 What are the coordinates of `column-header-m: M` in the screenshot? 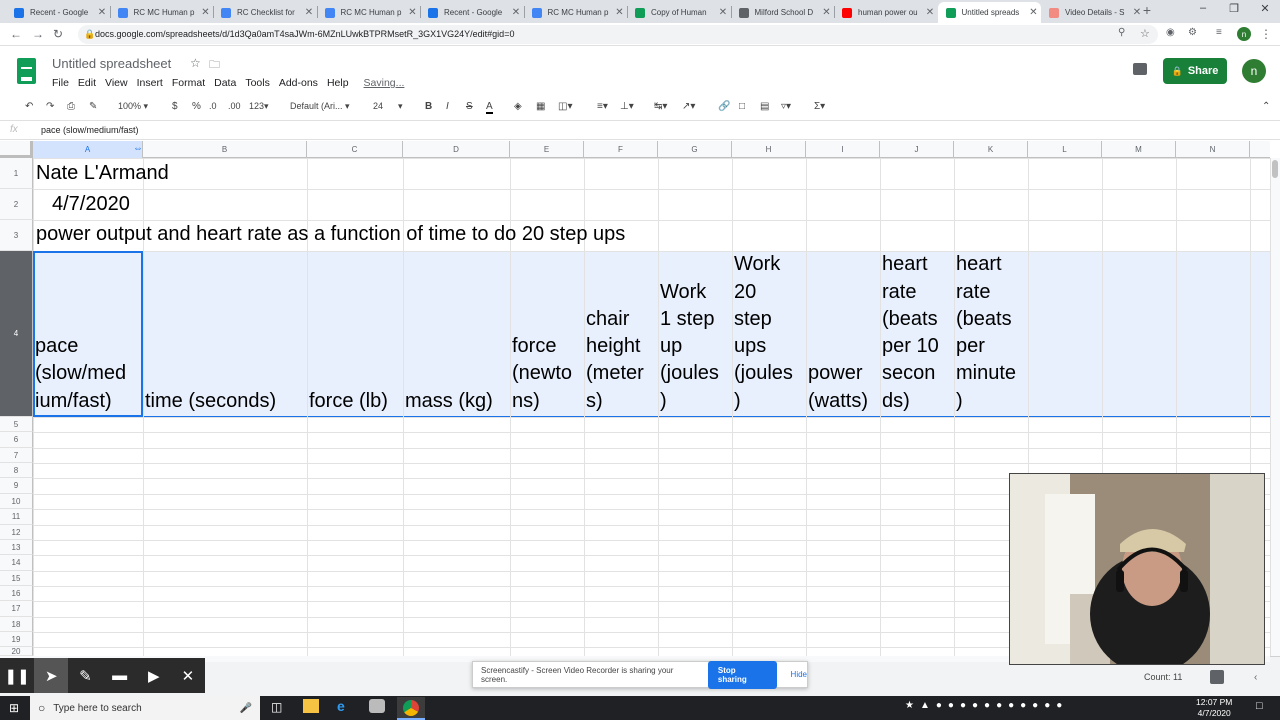 It's located at (1139, 149).